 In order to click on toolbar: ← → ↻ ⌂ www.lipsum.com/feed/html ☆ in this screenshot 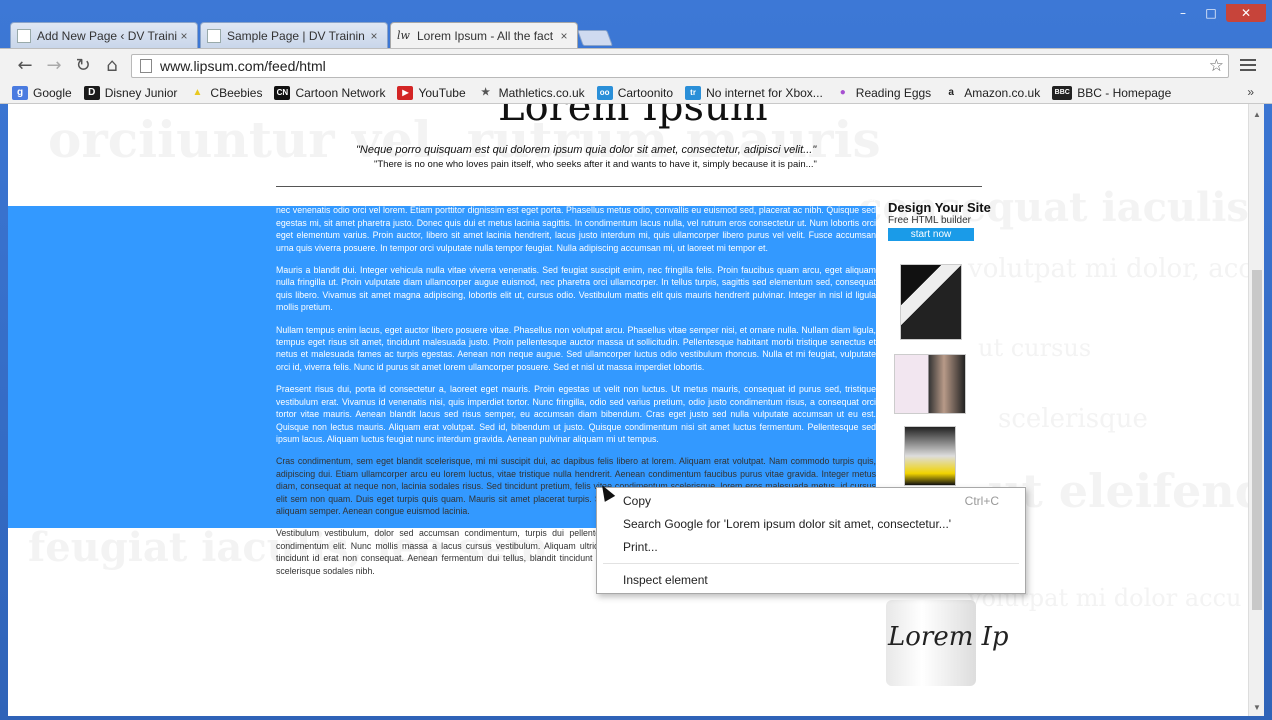, I will do `click(636, 65)`.